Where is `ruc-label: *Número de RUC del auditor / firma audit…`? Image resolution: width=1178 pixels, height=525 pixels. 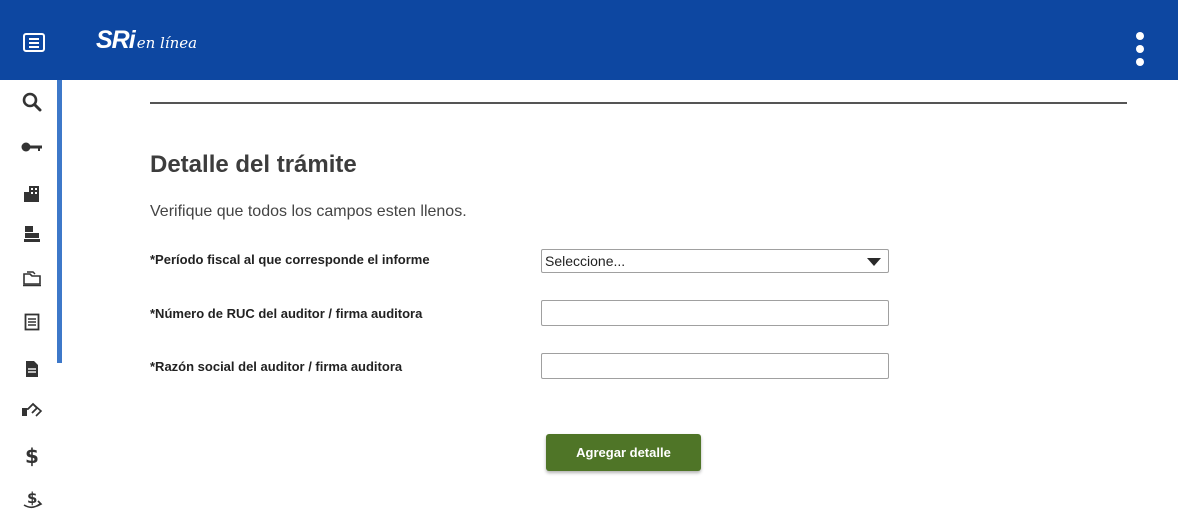
ruc-label: *Número de RUC del auditor / firma audit… is located at coordinates (286, 313).